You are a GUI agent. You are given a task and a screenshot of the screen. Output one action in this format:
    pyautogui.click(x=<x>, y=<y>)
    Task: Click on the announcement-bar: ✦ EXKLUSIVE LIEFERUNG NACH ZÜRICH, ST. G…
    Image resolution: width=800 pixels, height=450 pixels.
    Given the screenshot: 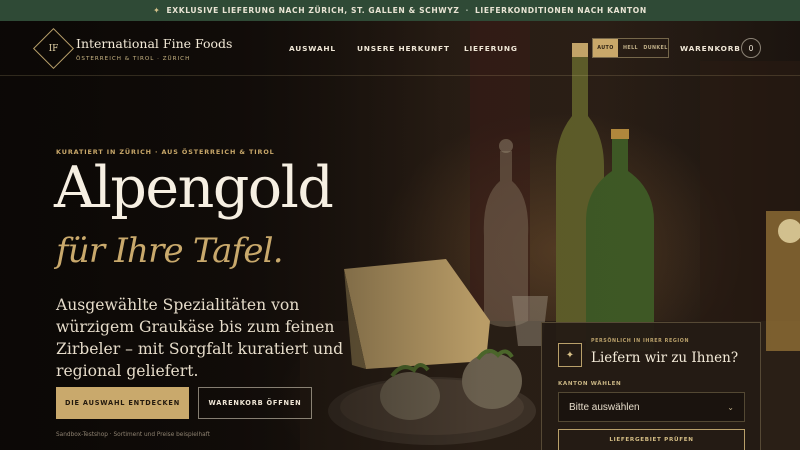 What is the action you would take?
    pyautogui.click(x=400, y=10)
    